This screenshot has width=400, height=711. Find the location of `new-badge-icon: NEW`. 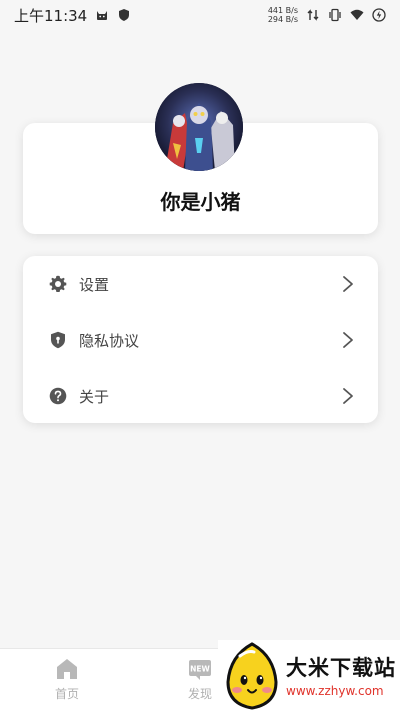

new-badge-icon: NEW is located at coordinates (200, 670).